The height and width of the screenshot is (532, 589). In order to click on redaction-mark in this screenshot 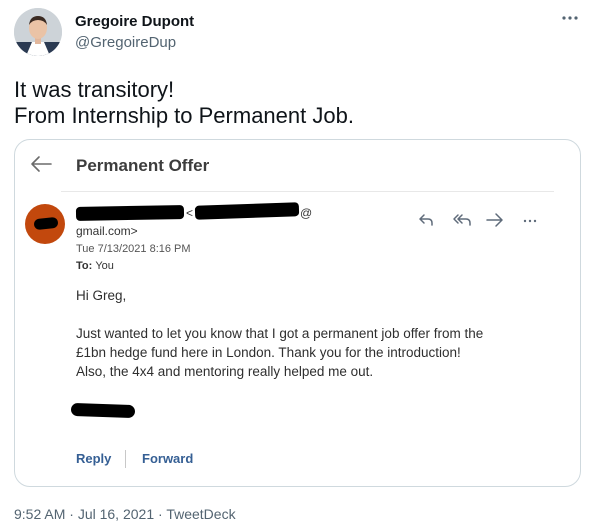, I will do `click(46, 223)`.